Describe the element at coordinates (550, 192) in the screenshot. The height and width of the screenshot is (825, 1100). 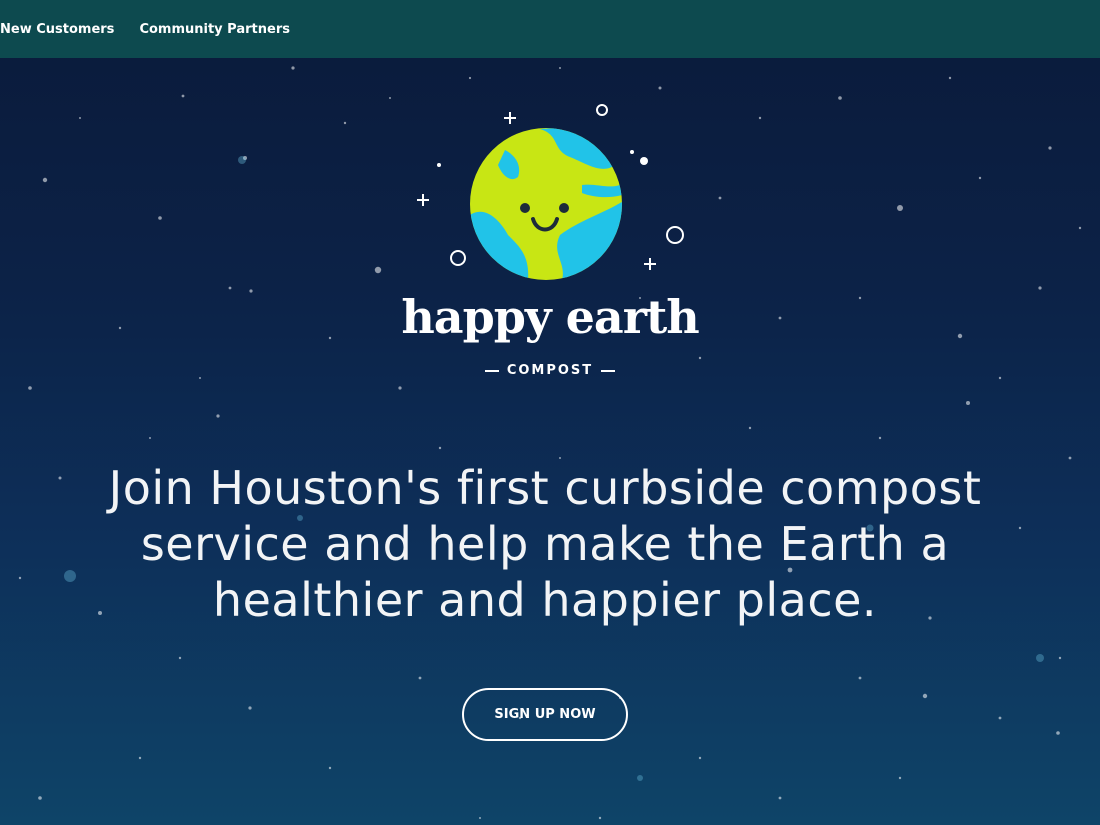
I see `smiling-earth-icon` at that location.